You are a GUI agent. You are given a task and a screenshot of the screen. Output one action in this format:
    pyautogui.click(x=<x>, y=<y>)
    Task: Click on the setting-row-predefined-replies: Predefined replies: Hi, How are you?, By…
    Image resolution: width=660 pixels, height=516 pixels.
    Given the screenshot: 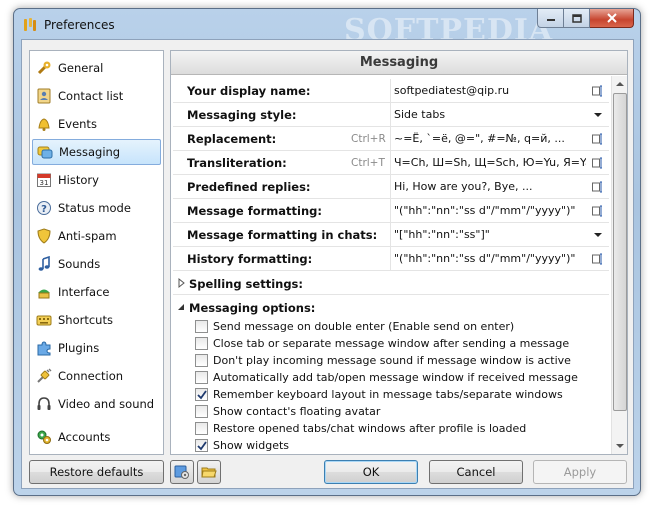 What is the action you would take?
    pyautogui.click(x=391, y=187)
    